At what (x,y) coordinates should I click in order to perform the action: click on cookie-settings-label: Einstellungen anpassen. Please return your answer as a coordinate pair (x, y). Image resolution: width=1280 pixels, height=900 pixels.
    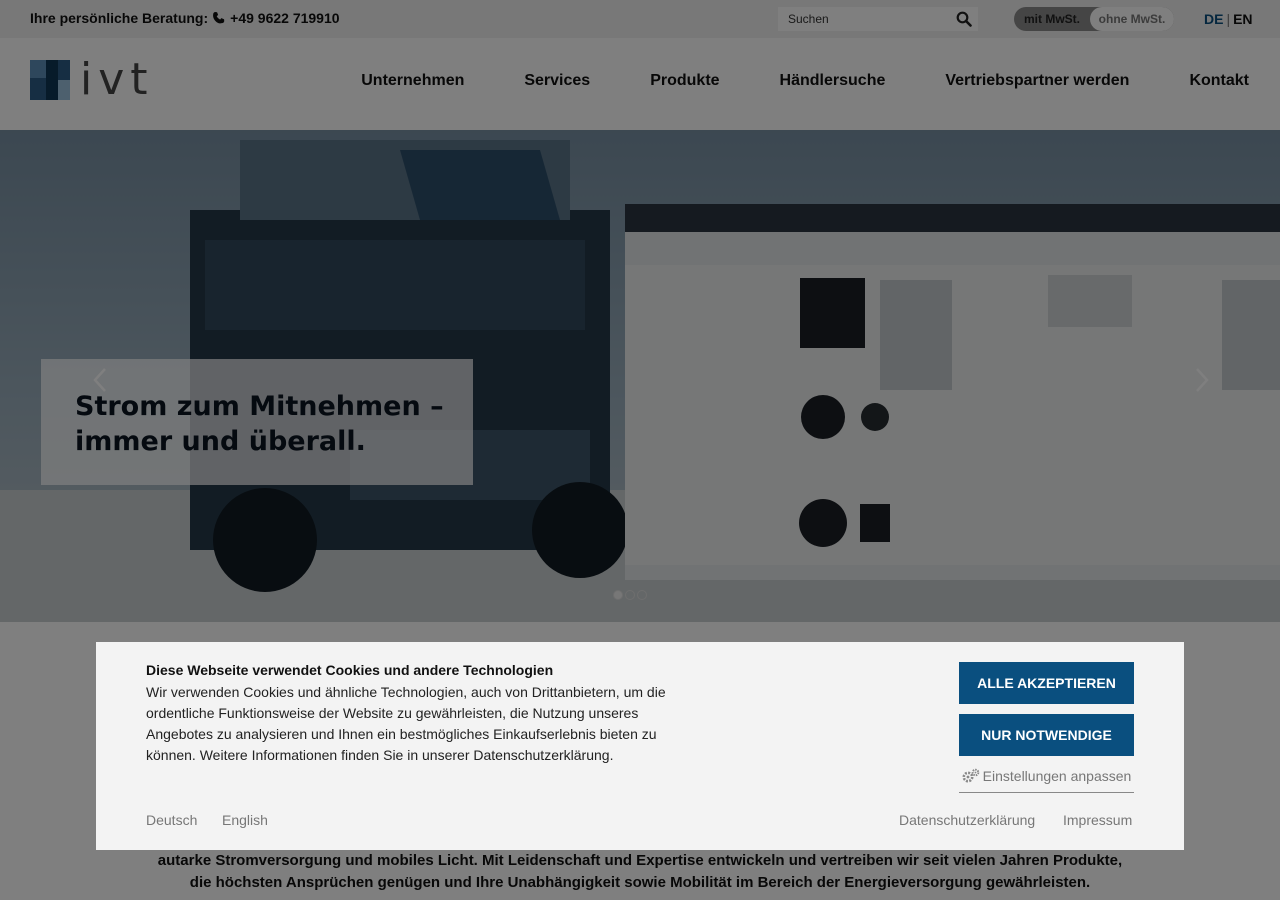
    Looking at the image, I should click on (1057, 776).